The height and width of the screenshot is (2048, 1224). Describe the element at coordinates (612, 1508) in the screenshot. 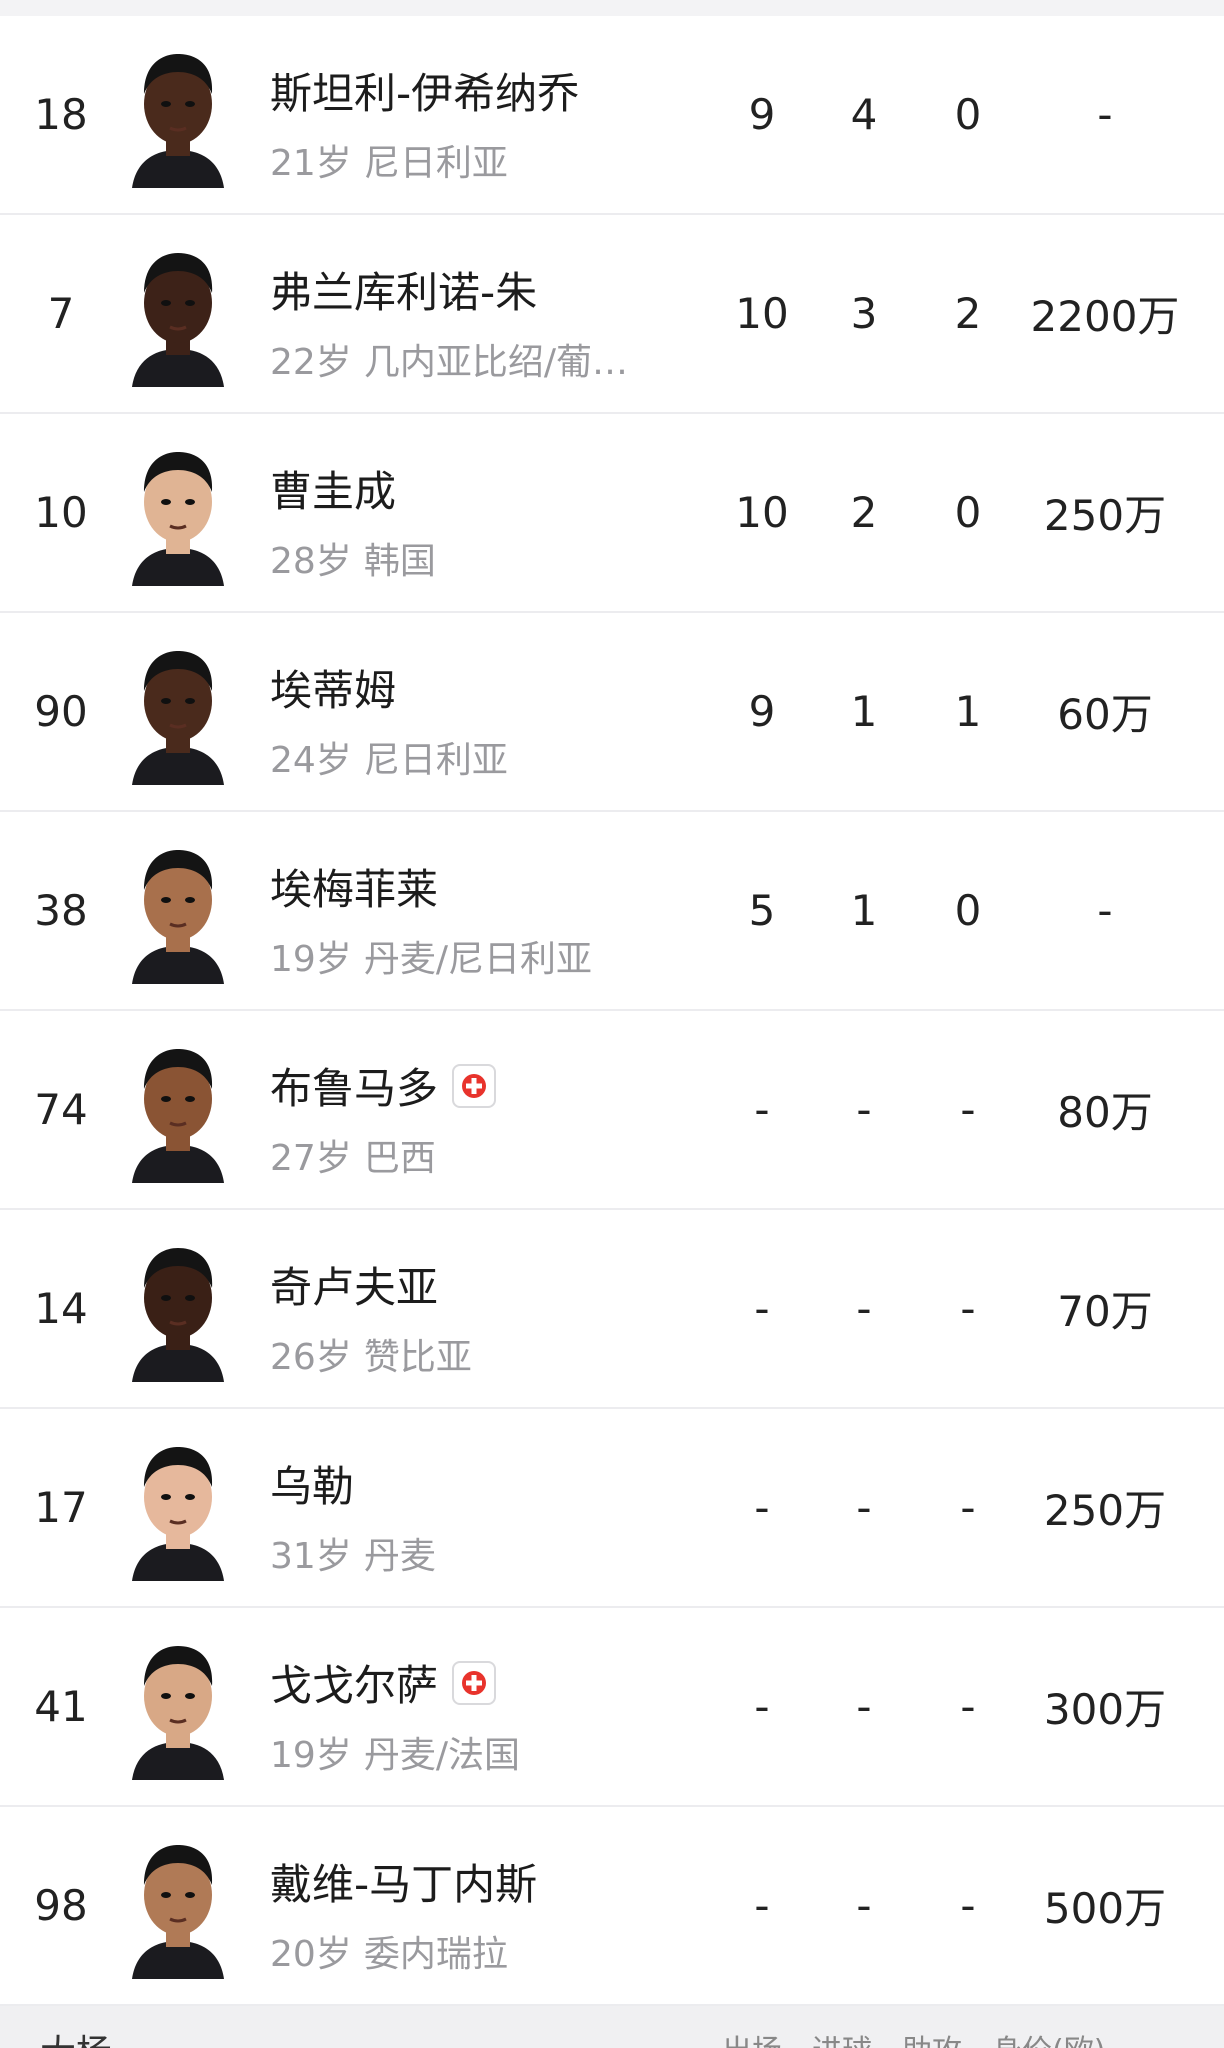

I see `player-row: 17 乌勒 31岁 丹麦 - - - 250万` at that location.